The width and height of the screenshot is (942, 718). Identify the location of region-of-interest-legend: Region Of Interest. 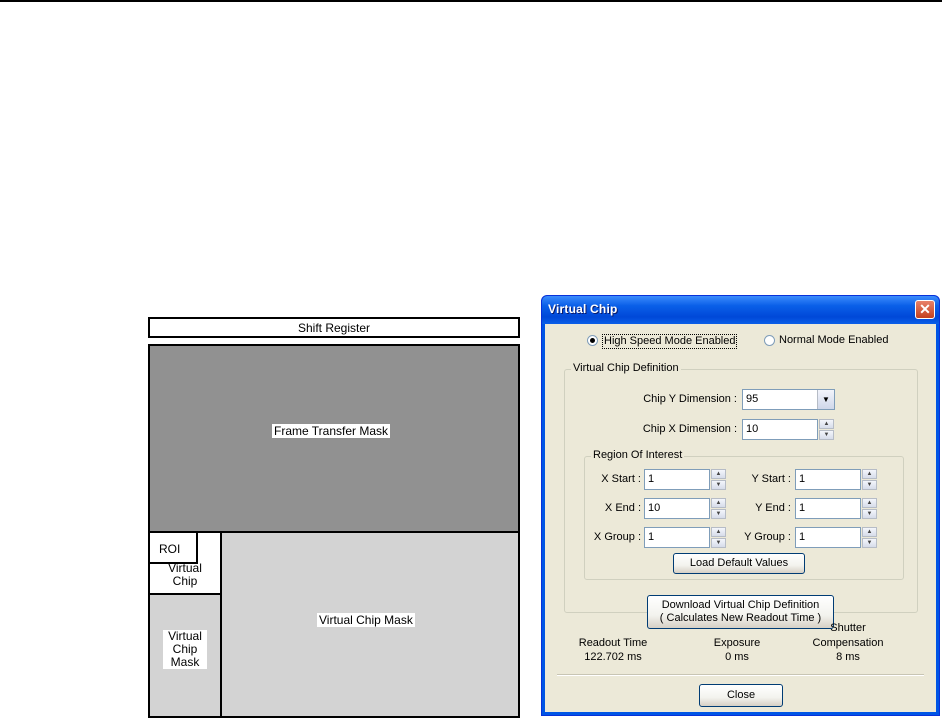
(638, 455).